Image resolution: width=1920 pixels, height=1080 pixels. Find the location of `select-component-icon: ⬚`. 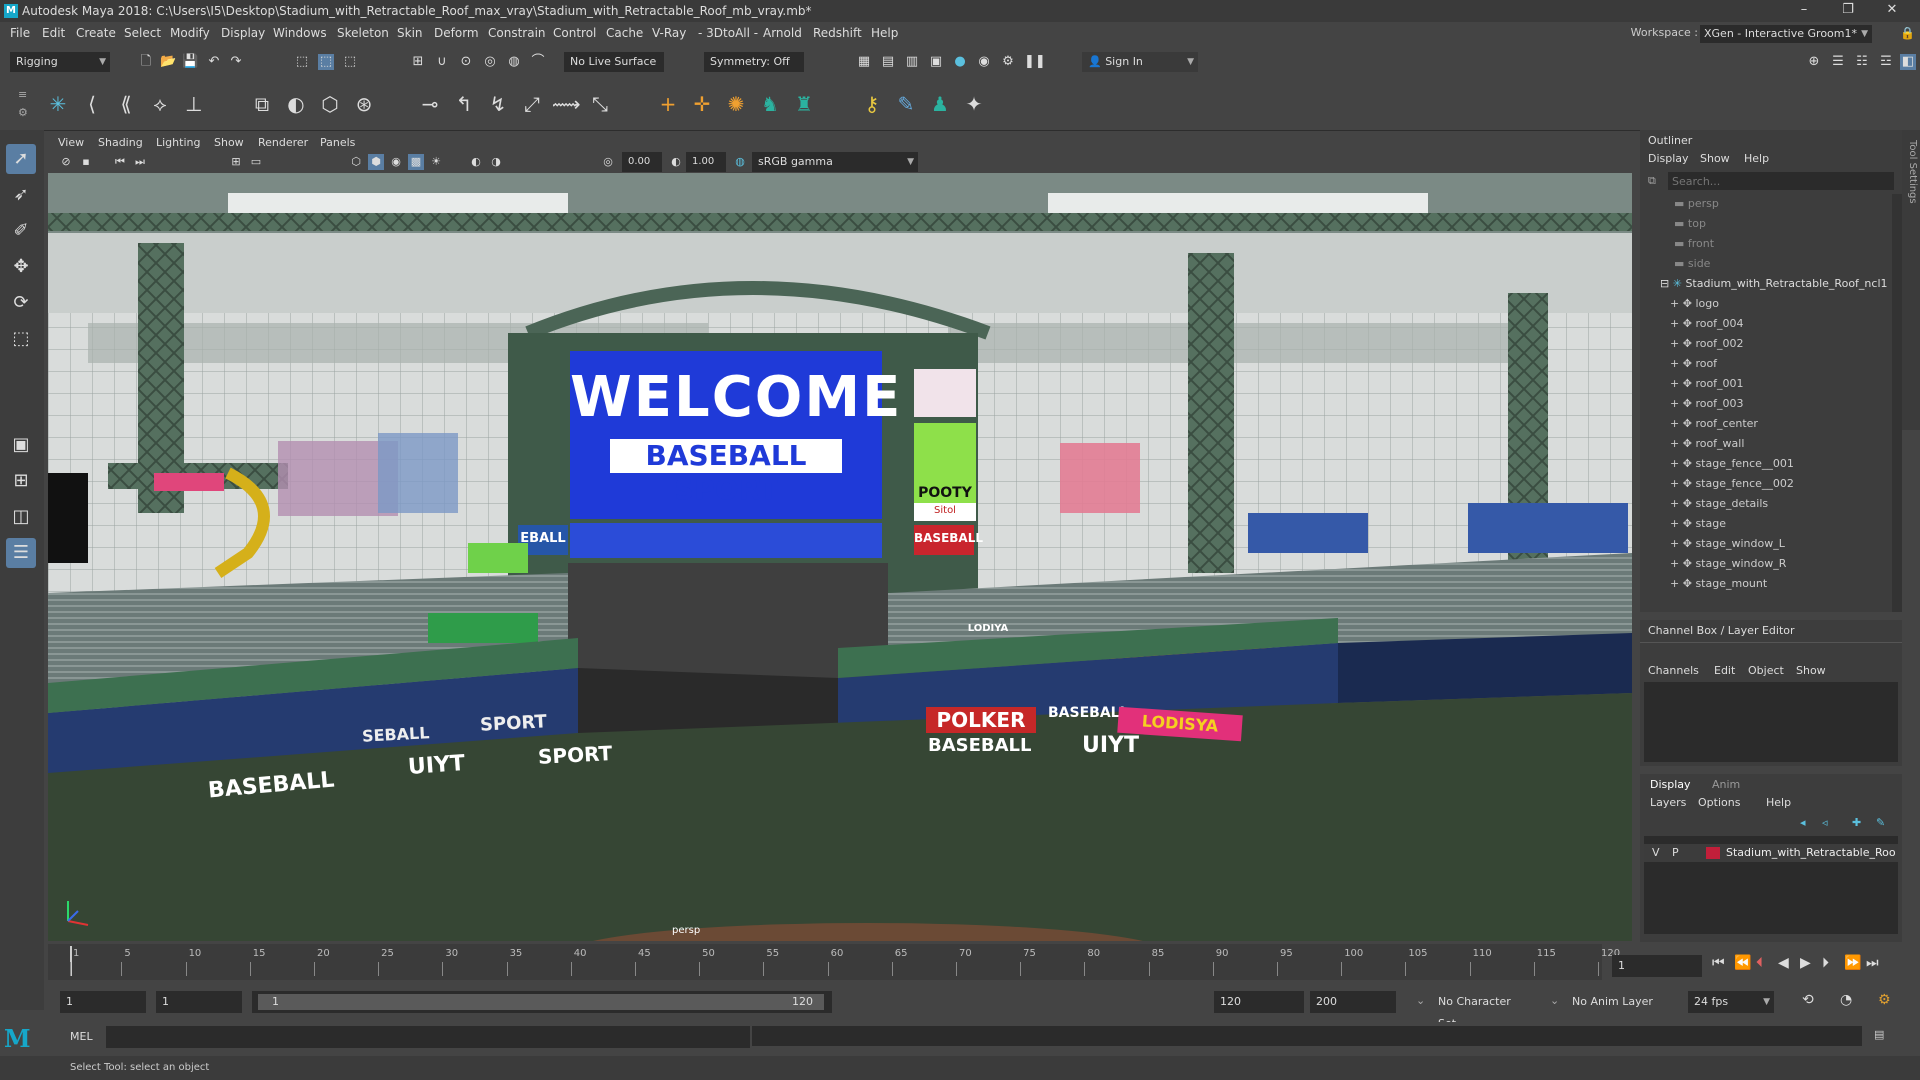

select-component-icon: ⬚ is located at coordinates (350, 62).